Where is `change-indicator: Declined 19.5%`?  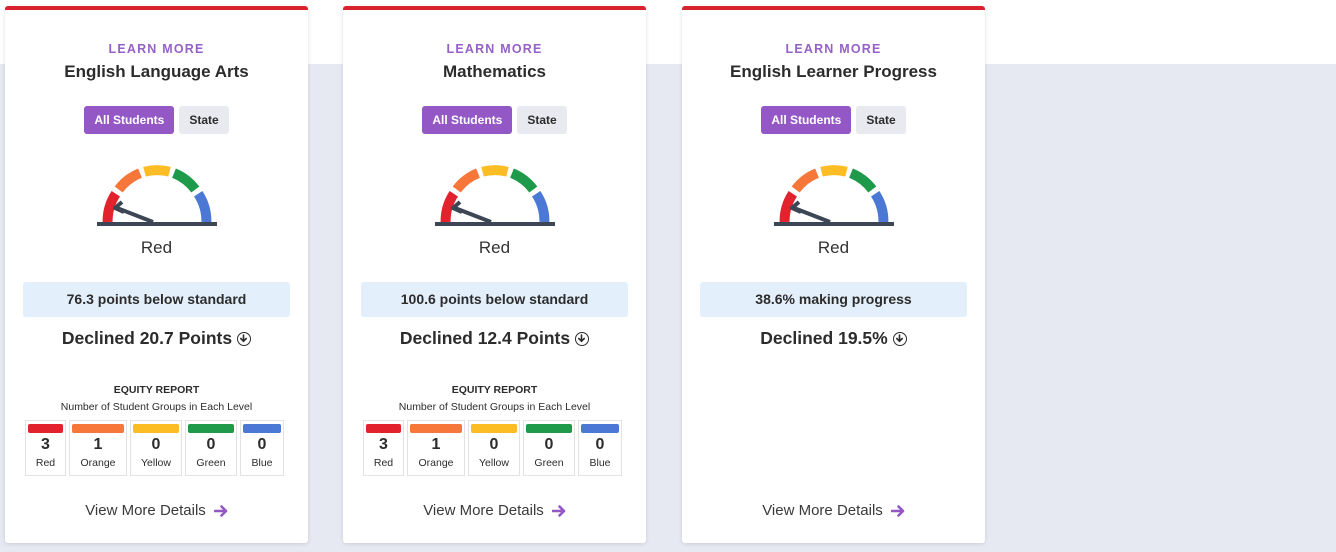
change-indicator: Declined 19.5% is located at coordinates (833, 338).